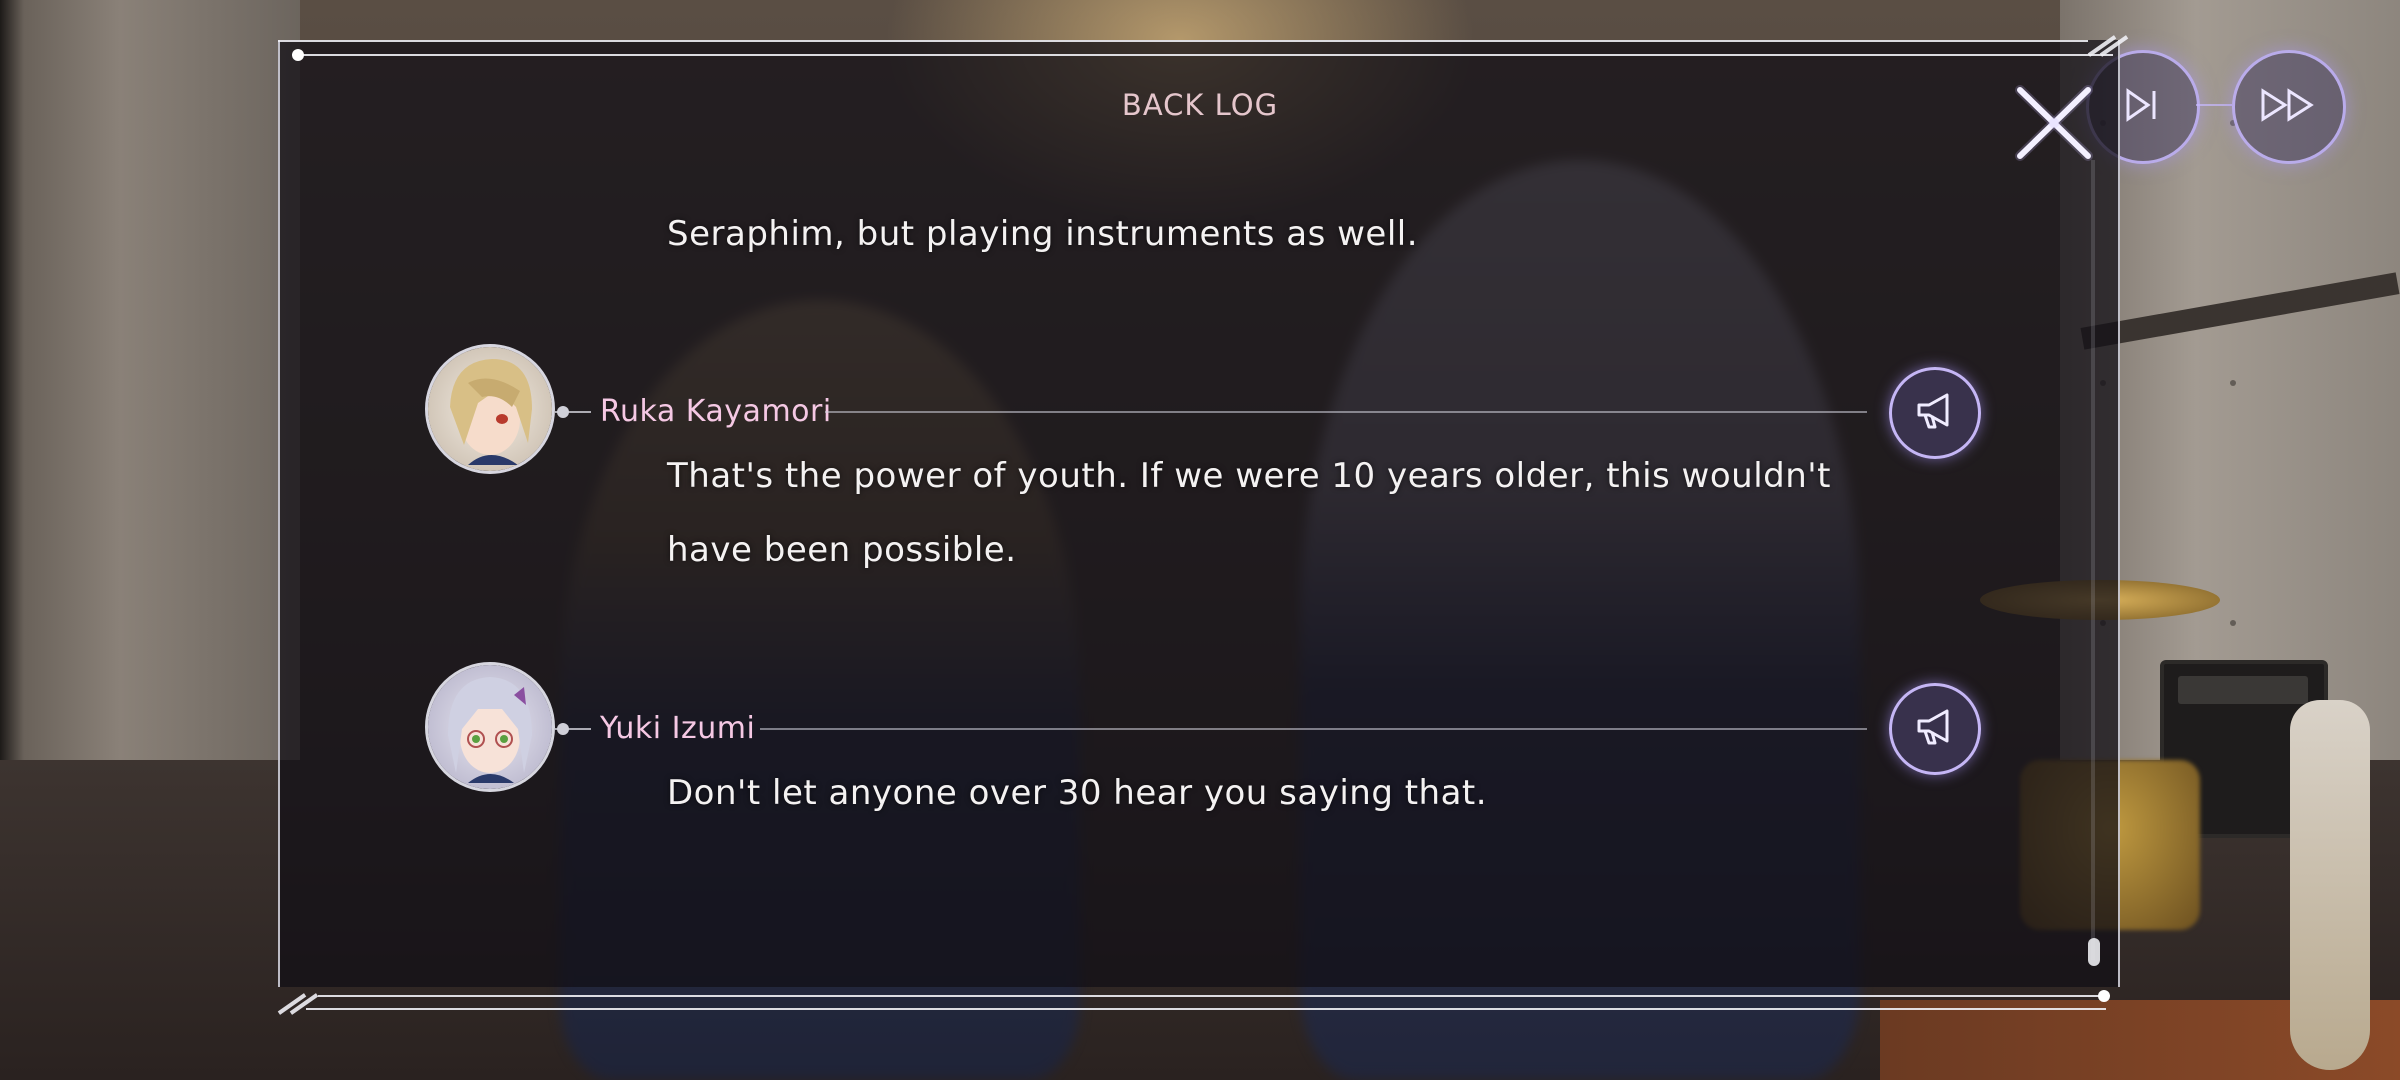 This screenshot has width=2400, height=1080. I want to click on frame-top-line-inner, so click(1183, 41).